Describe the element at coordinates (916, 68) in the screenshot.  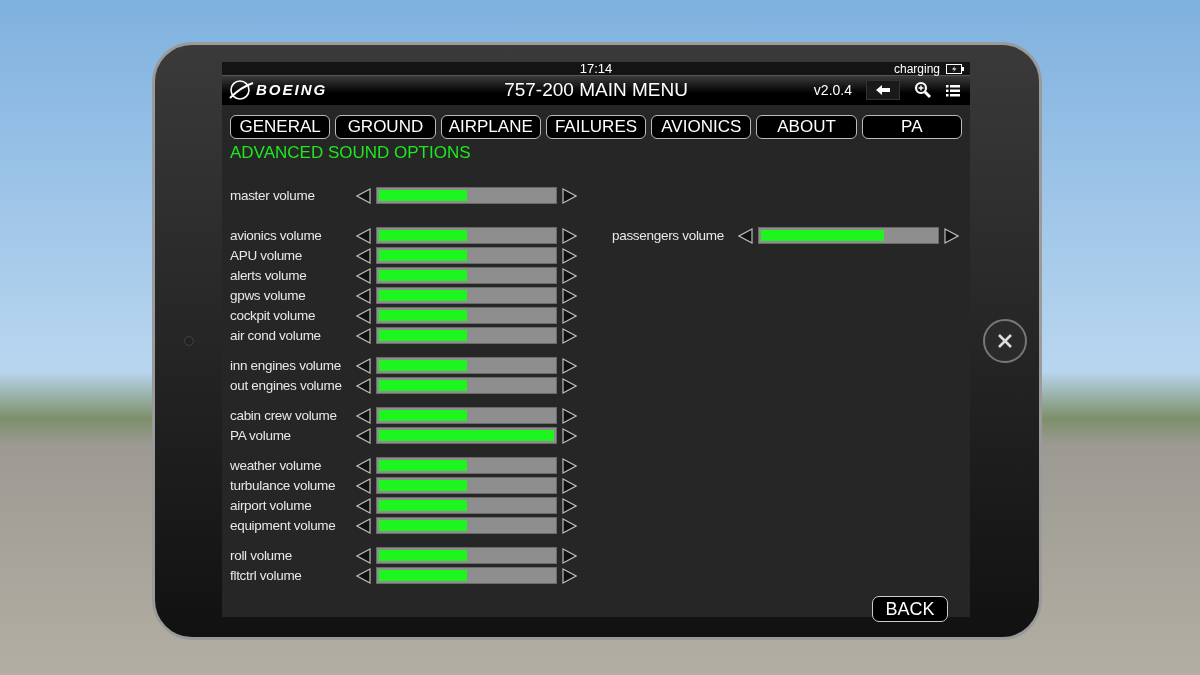
I see `battery-label: charging` at that location.